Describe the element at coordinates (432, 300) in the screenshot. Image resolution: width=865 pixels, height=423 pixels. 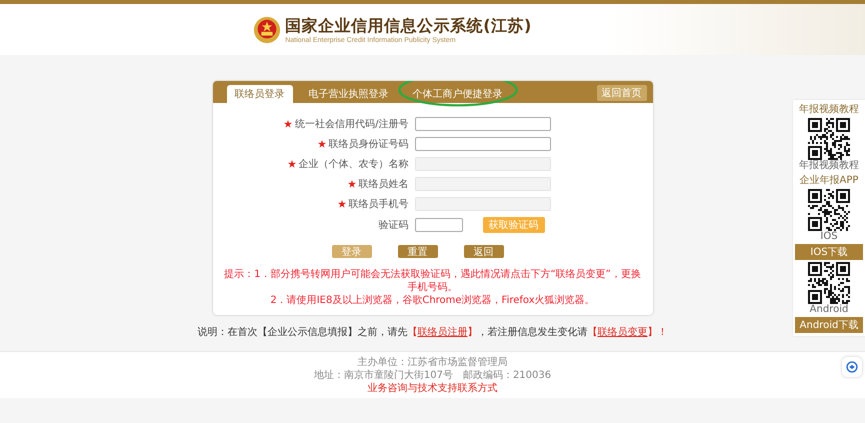
I see `tip-text: 2．请使用IE8及以上浏览器，谷歌Chrome浏览器，Firefox火狐浏览器。` at that location.